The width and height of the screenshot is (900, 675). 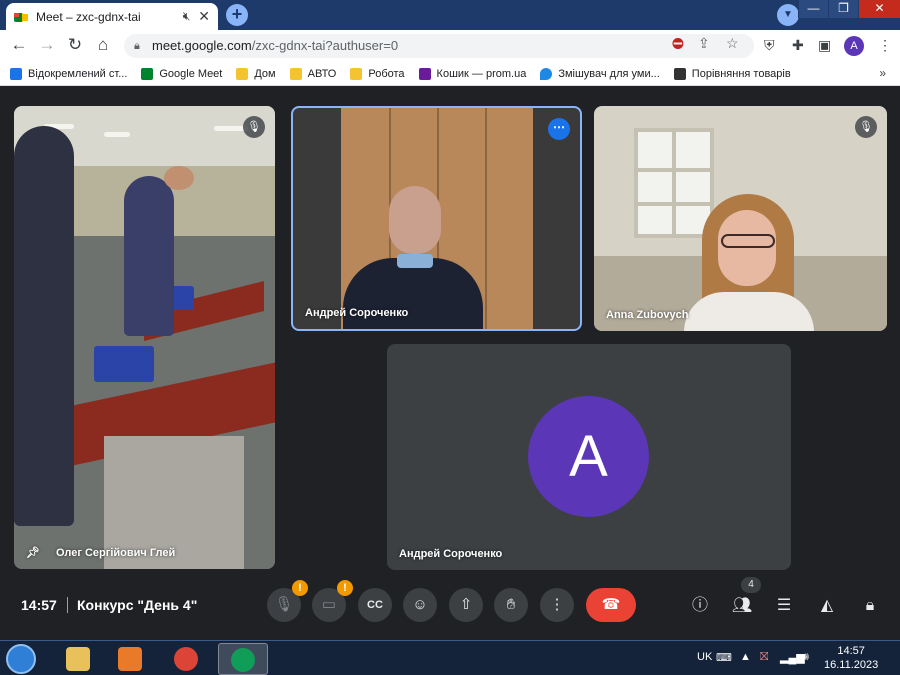 I want to click on more-vert-icon: ⋮, so click(x=557, y=604).